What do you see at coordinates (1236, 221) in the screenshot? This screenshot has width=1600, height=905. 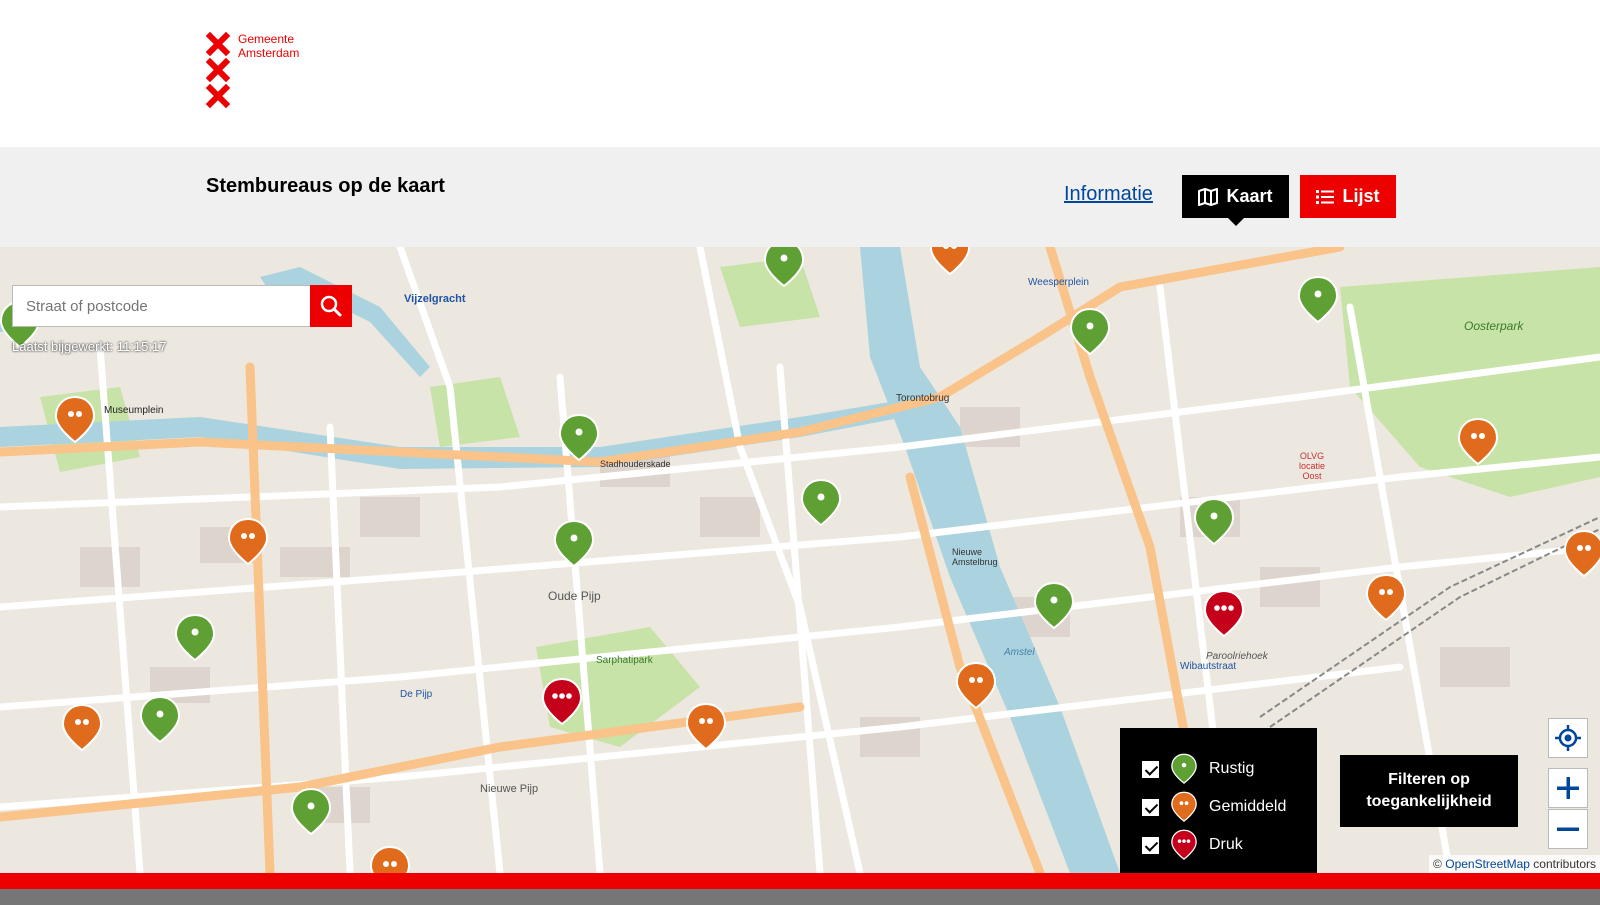 I see `active-caret` at bounding box center [1236, 221].